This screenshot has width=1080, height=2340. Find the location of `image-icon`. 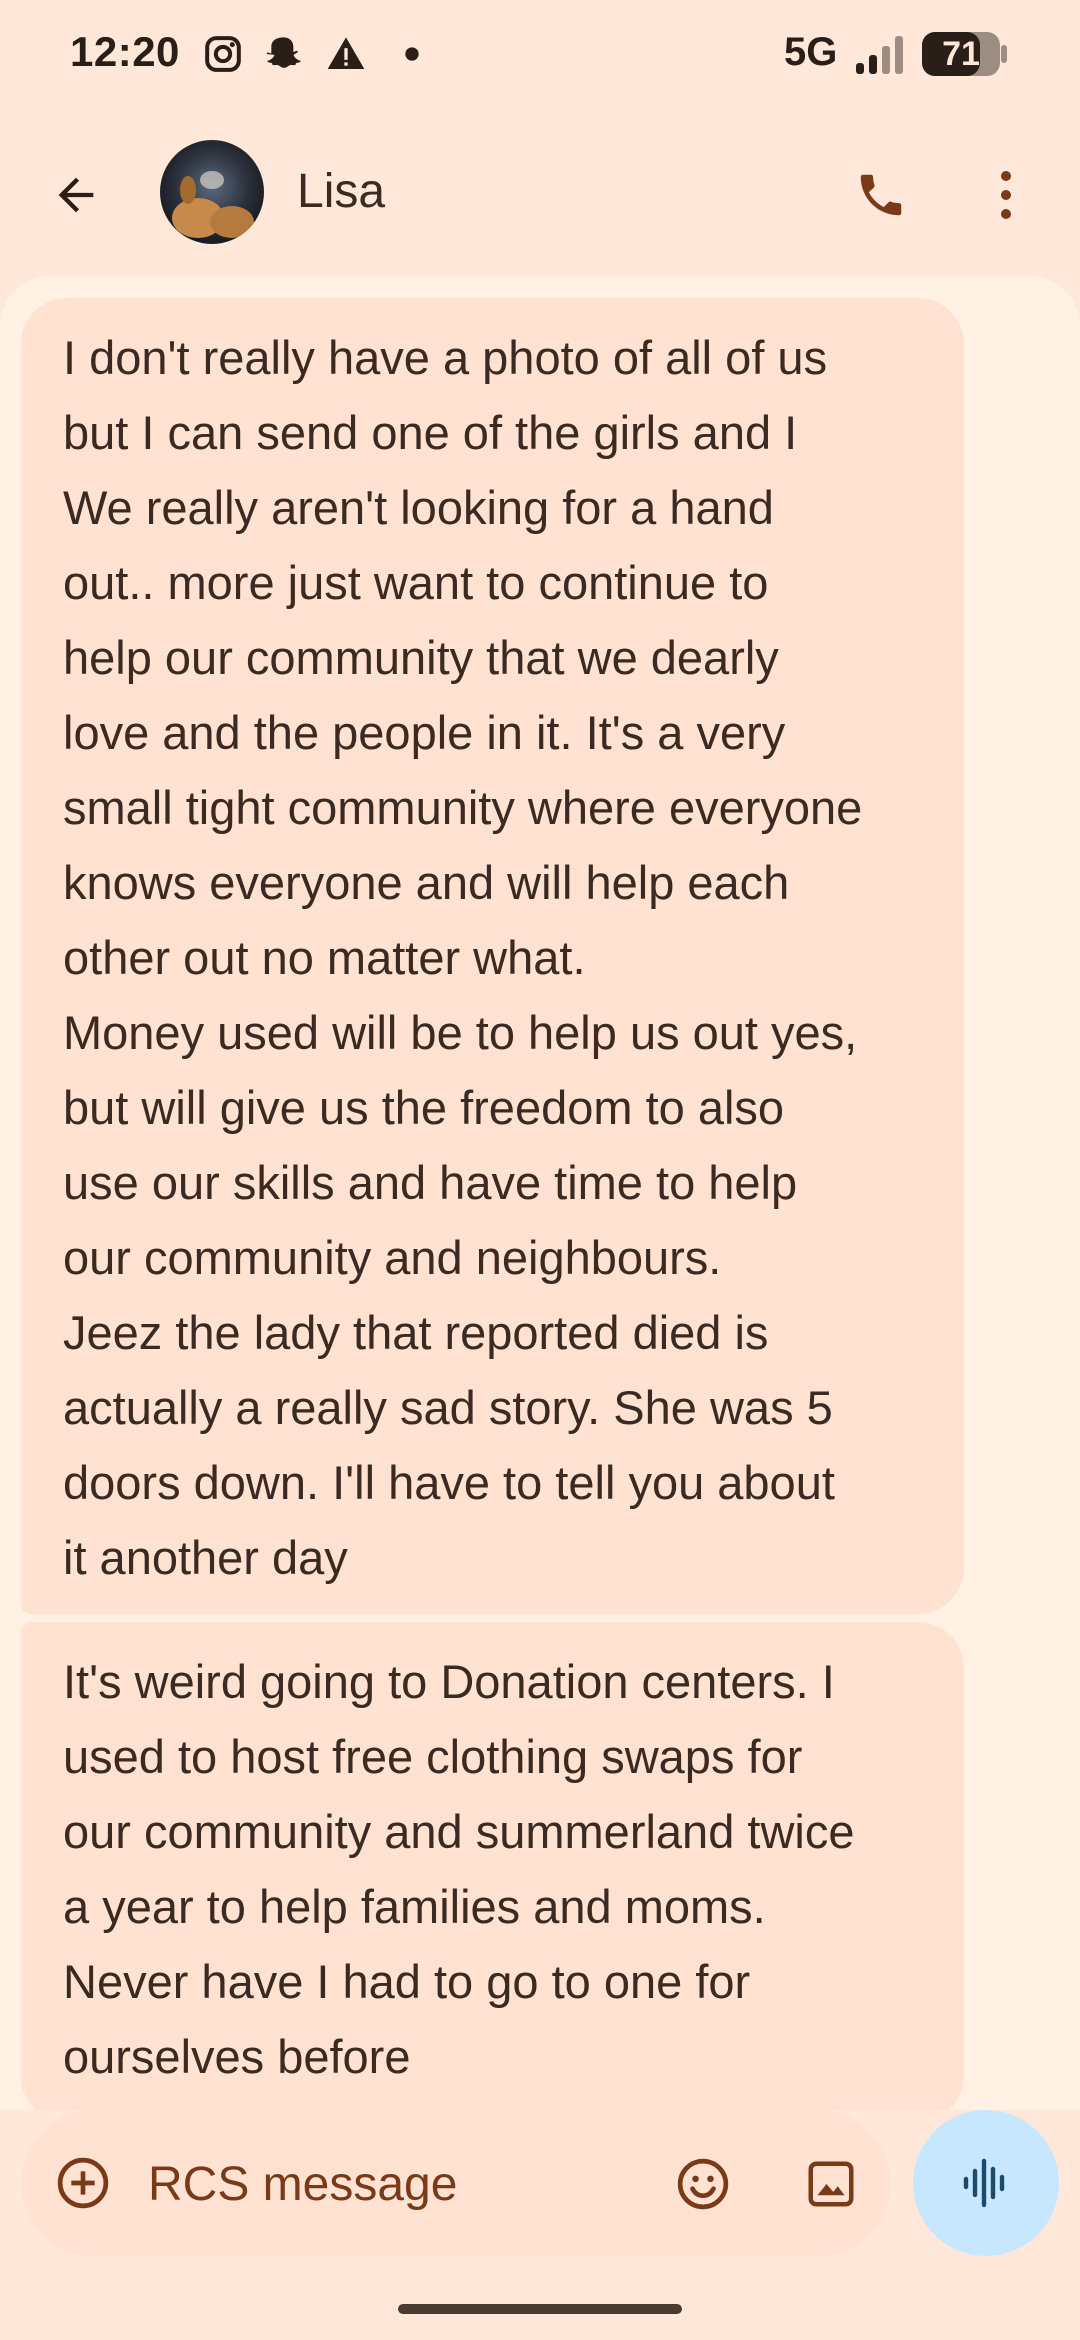

image-icon is located at coordinates (831, 2184).